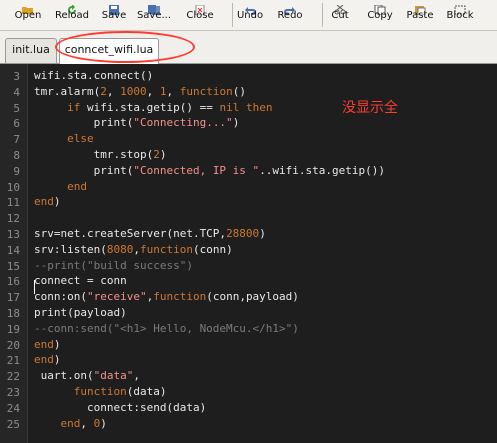 This screenshot has width=497, height=443. Describe the element at coordinates (80, 139) in the screenshot. I see `code-token: else` at that location.